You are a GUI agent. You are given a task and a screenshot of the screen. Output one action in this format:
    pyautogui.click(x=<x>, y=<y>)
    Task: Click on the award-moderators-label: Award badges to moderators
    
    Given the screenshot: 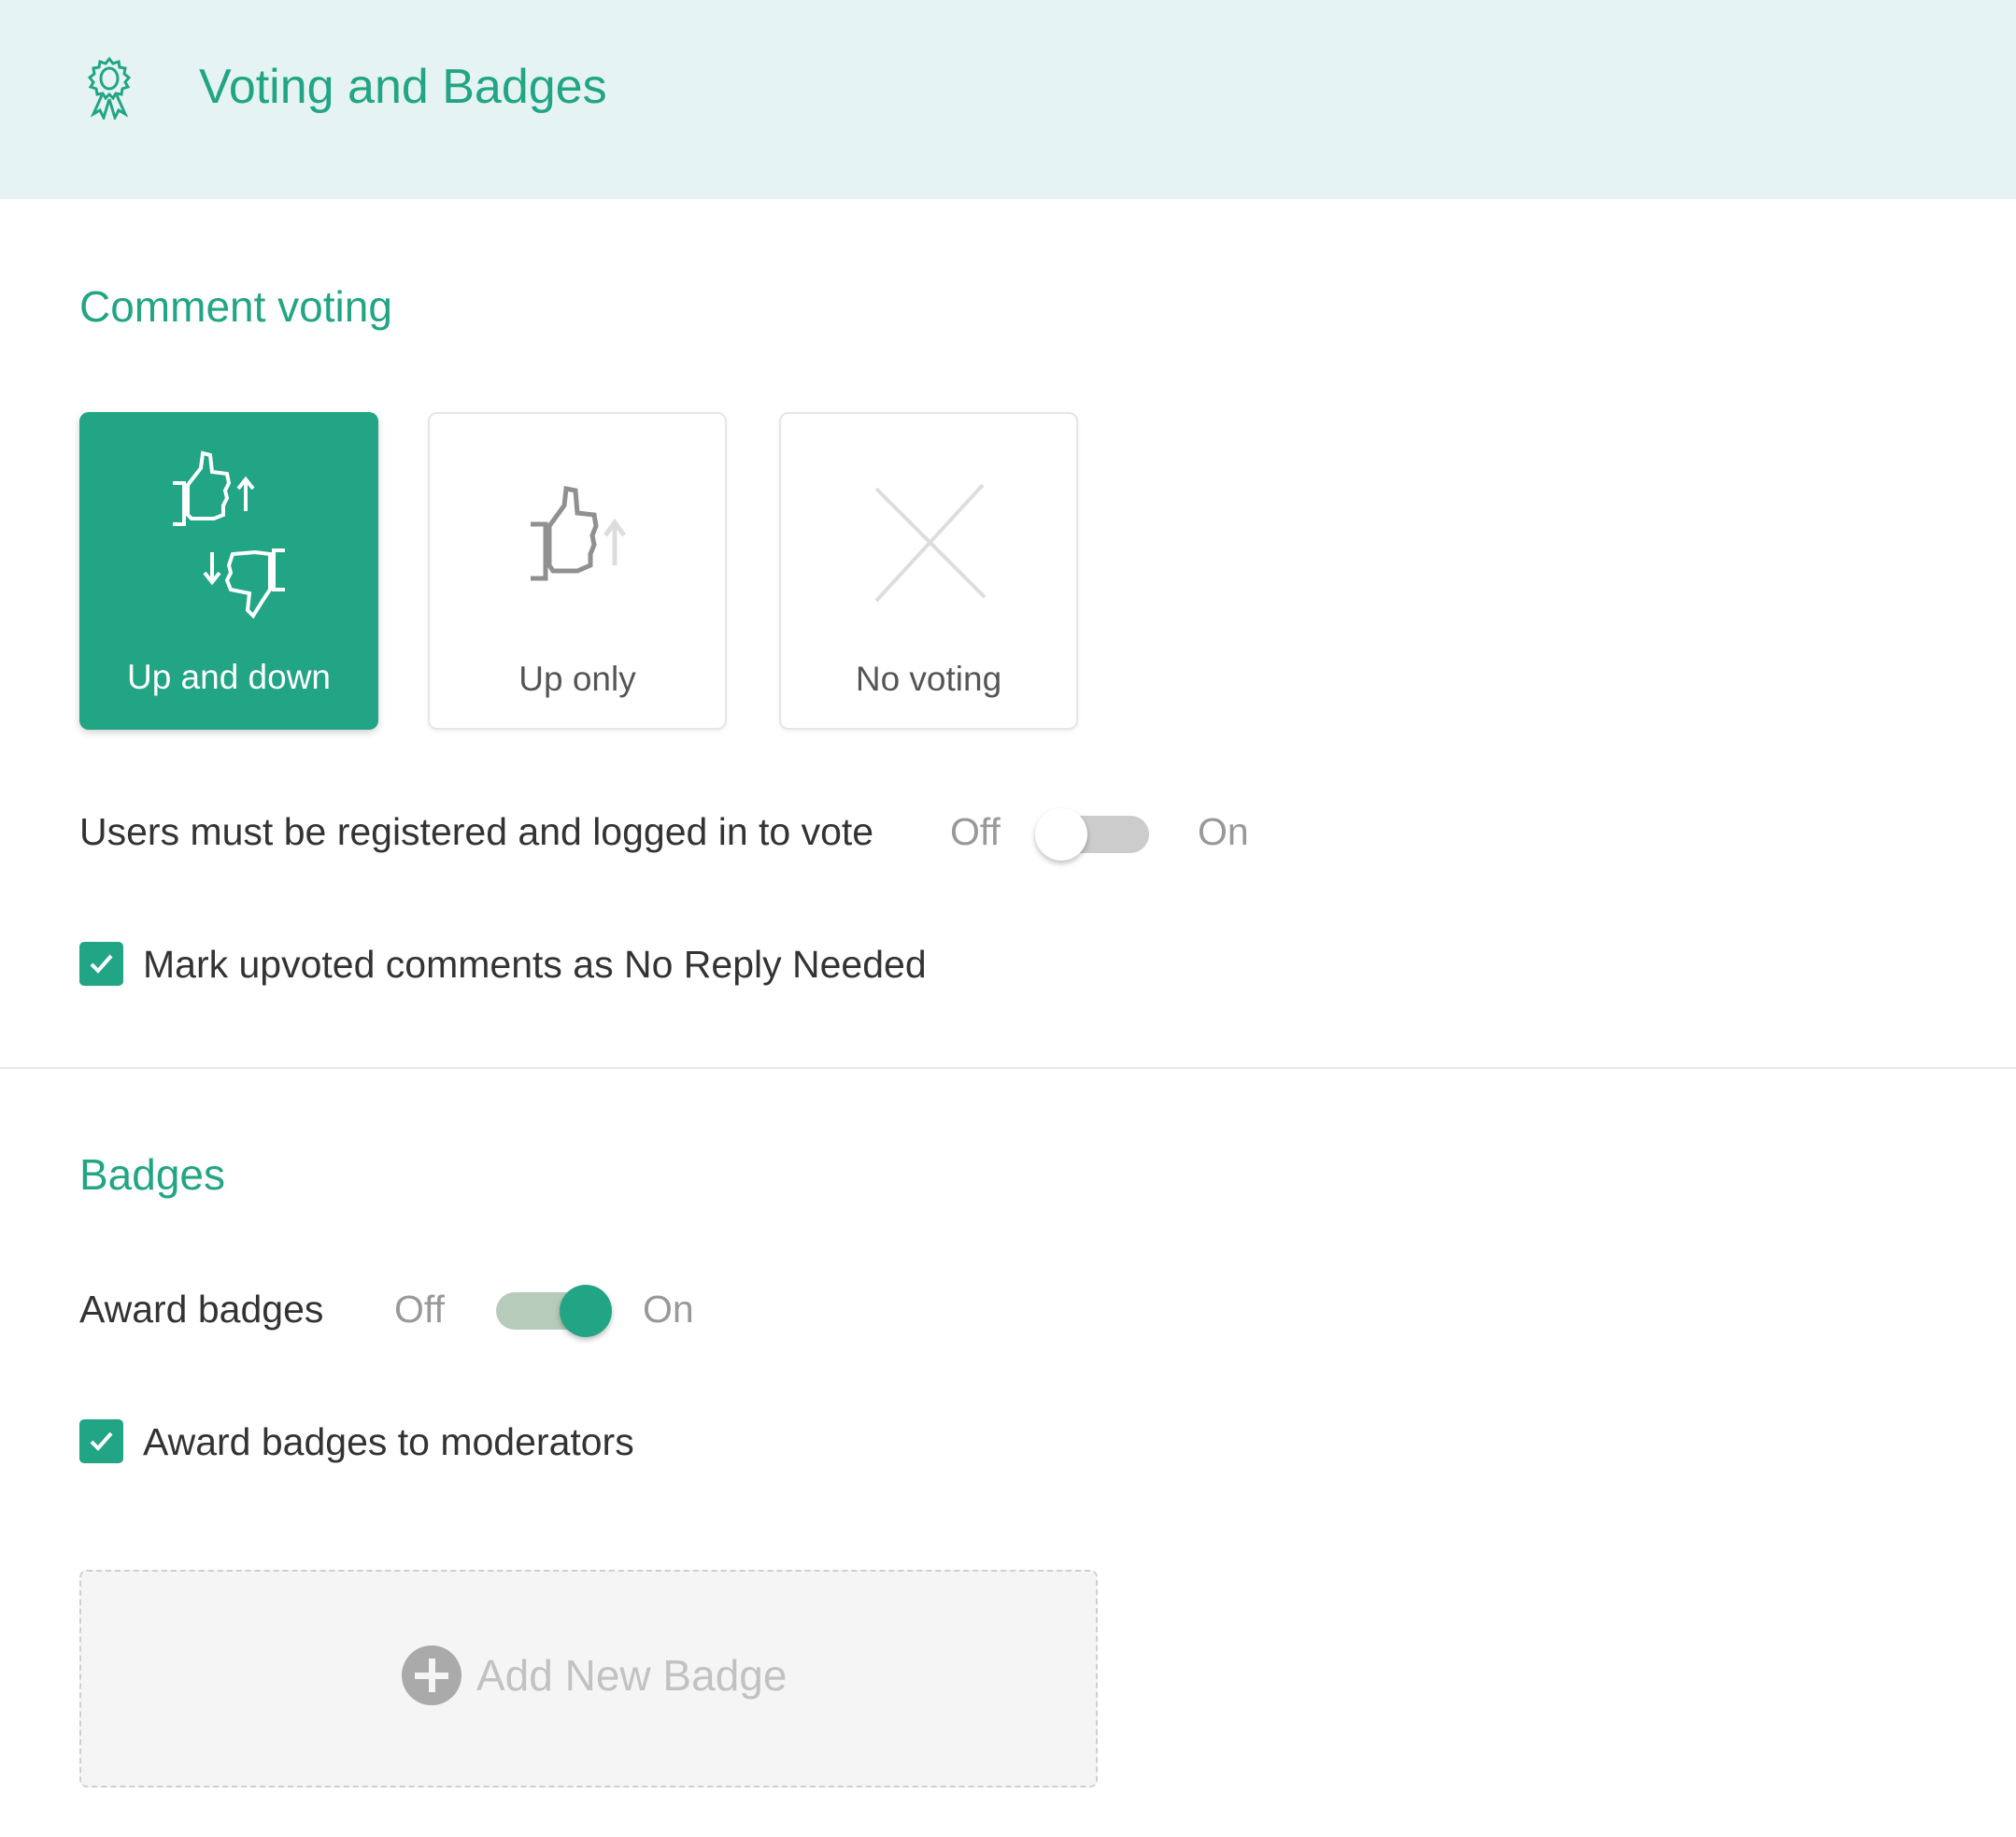 What is the action you would take?
    pyautogui.click(x=388, y=1441)
    